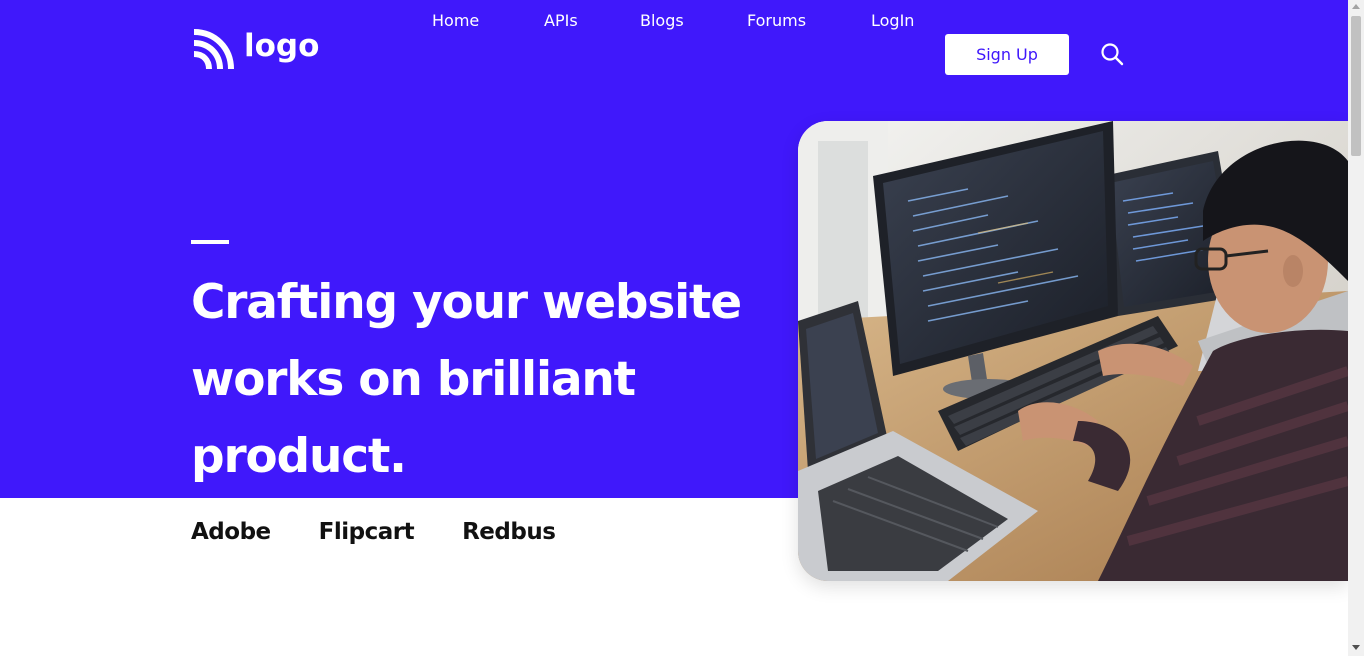 The image size is (1364, 656). What do you see at coordinates (776, 20) in the screenshot?
I see `nav-forums: Forums` at bounding box center [776, 20].